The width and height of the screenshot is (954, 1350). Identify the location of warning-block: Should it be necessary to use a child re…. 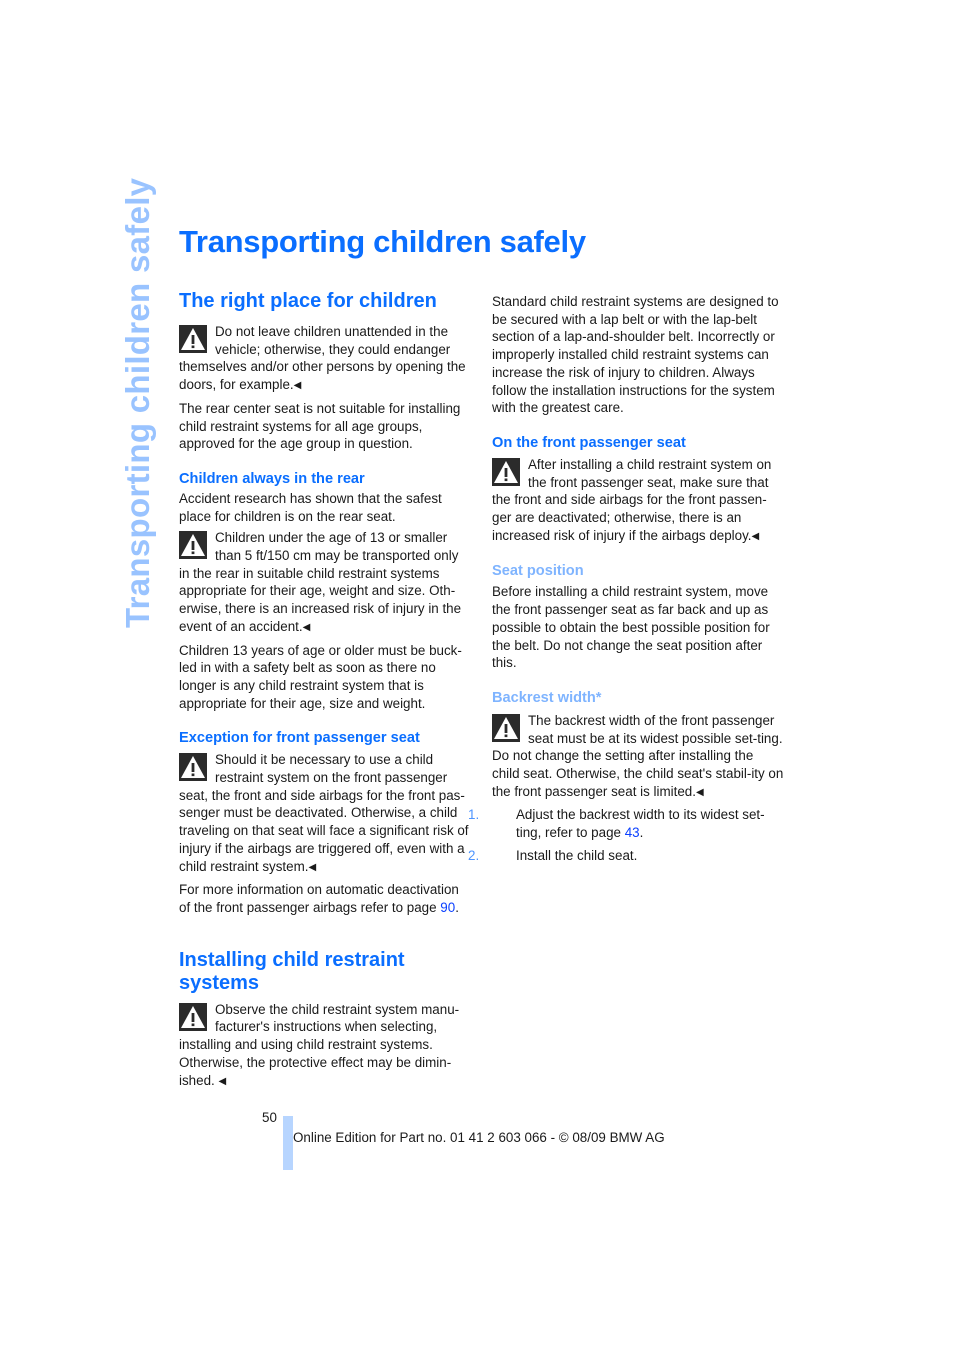
(325, 813).